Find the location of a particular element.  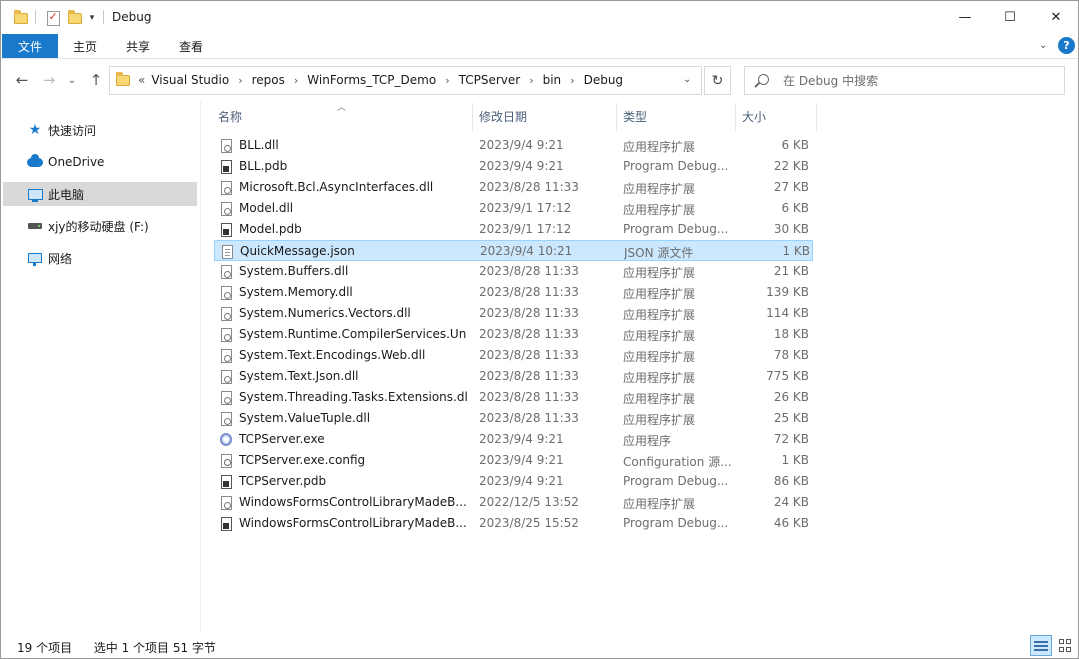

refresh-button: ↻ is located at coordinates (717, 80).